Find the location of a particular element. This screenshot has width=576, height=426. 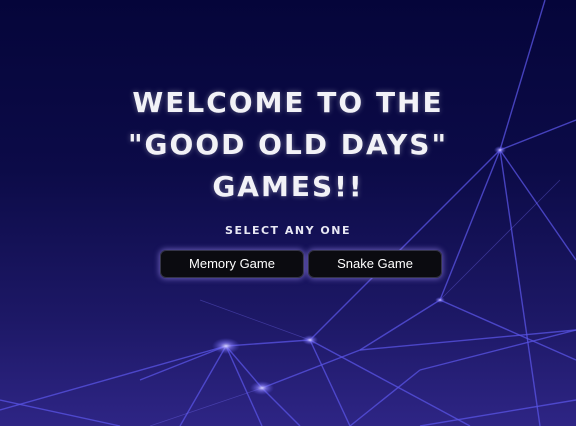

select-prompt: SELECT ANY ONE is located at coordinates (288, 230).